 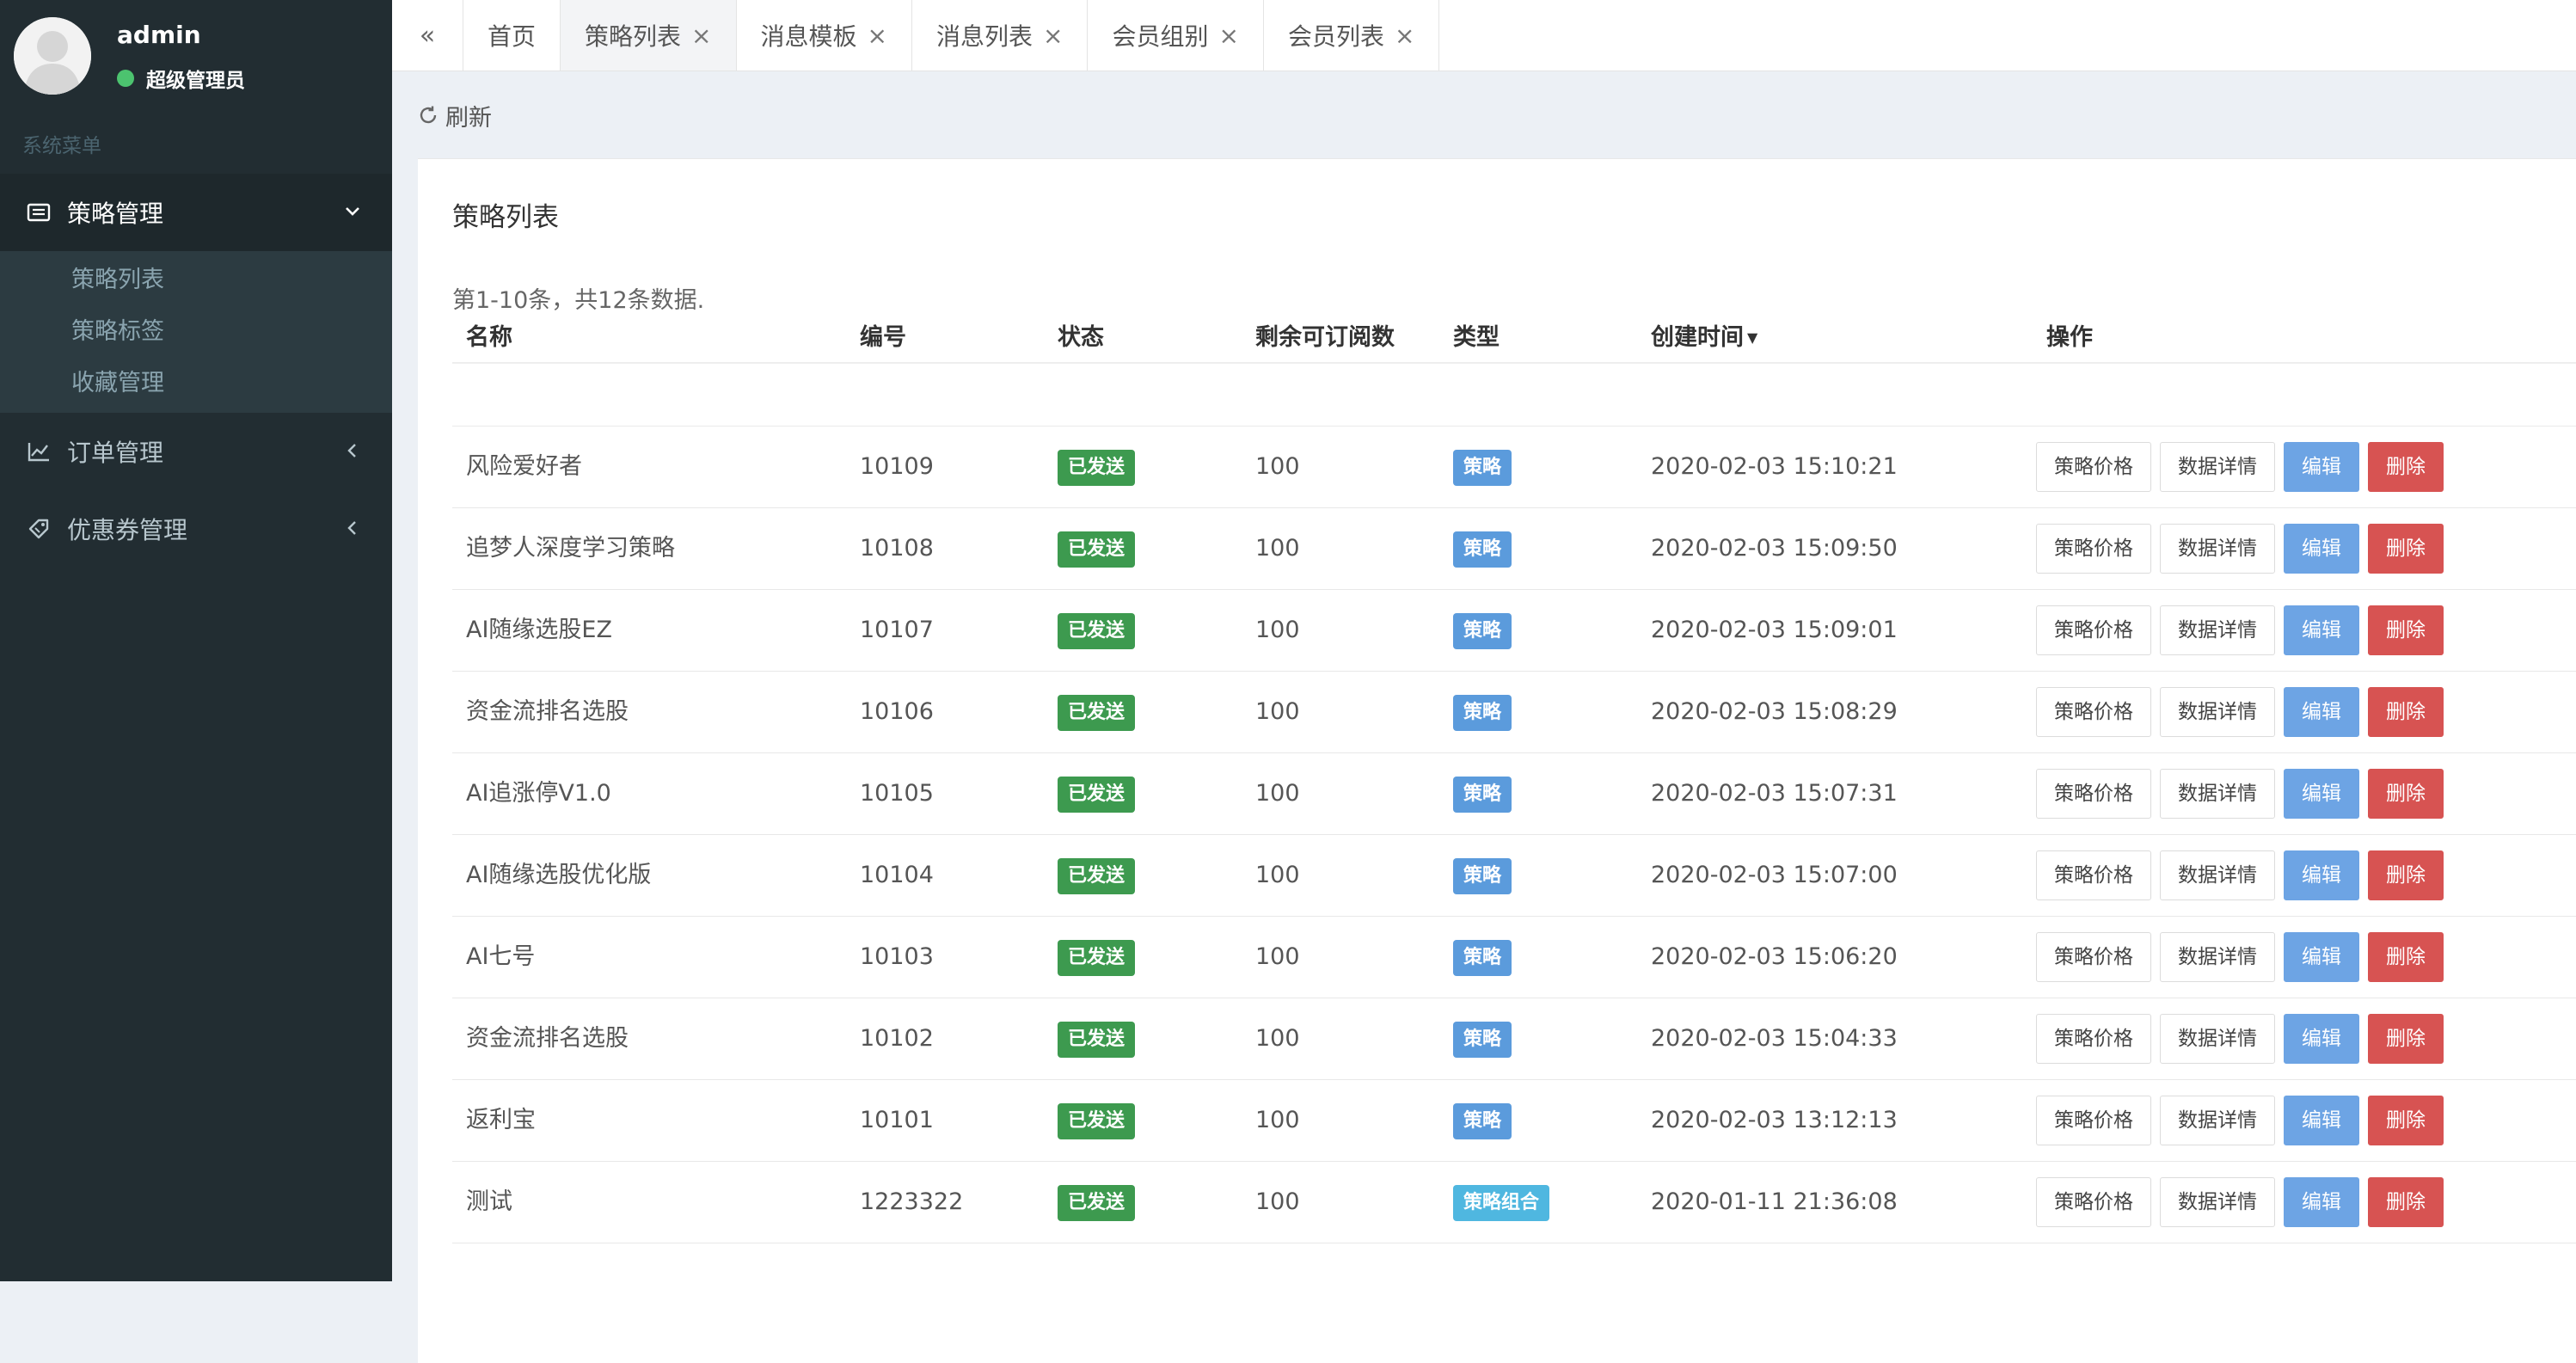 I want to click on sidebar-subitem-strategy-tags: 策略标签, so click(x=196, y=332).